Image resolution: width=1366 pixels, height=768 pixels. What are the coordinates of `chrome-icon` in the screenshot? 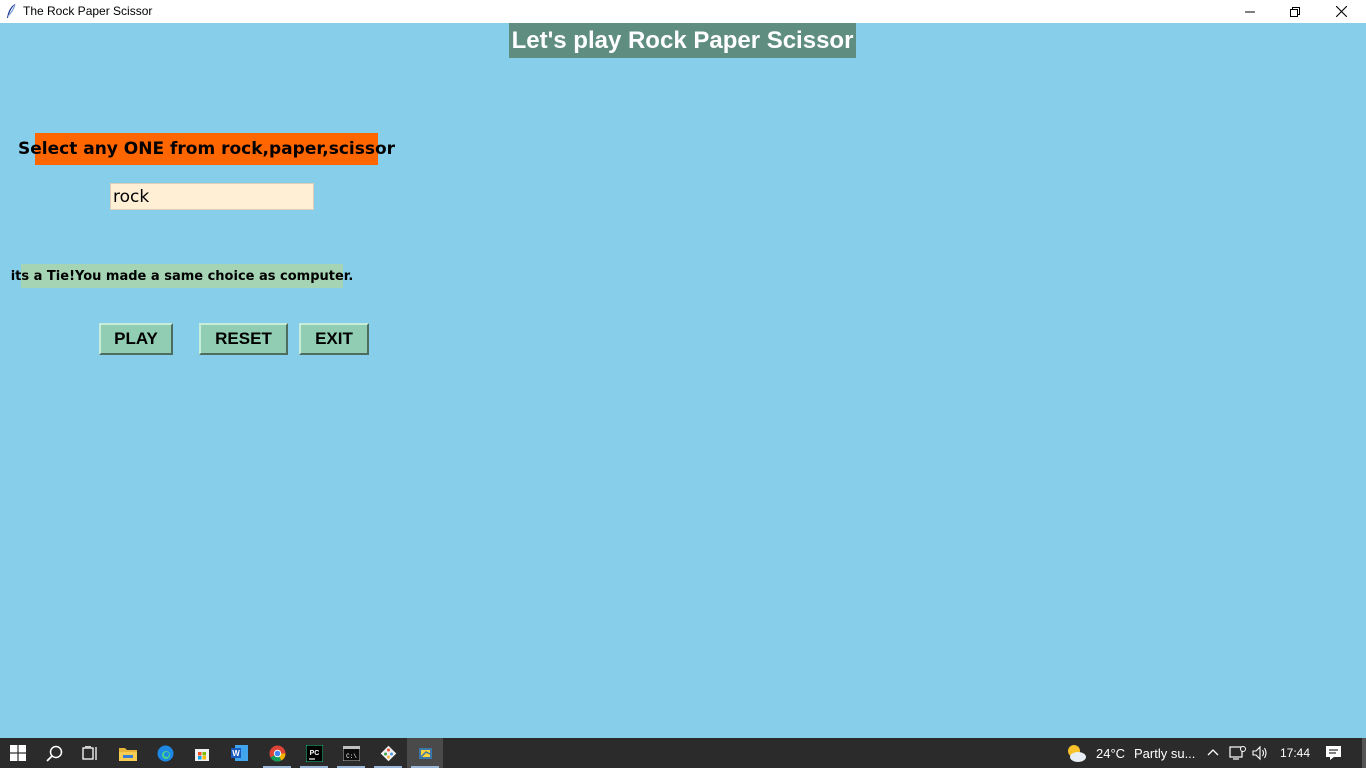 It's located at (277, 753).